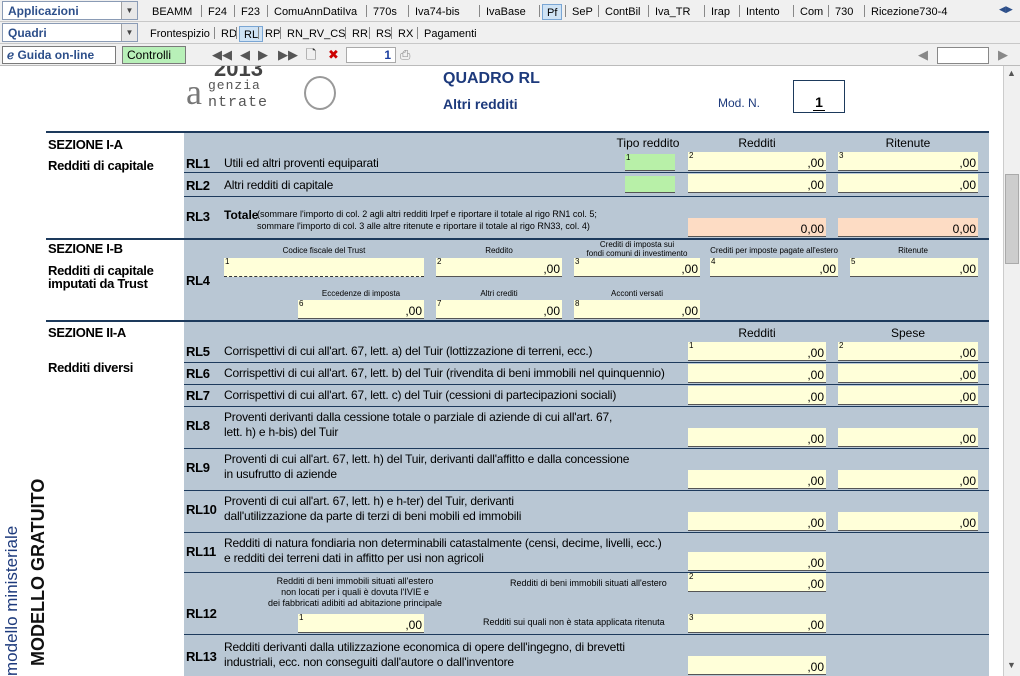 This screenshot has width=1020, height=676. What do you see at coordinates (648, 143) in the screenshot?
I see `col-tipo-reddito: Tipo reddito` at bounding box center [648, 143].